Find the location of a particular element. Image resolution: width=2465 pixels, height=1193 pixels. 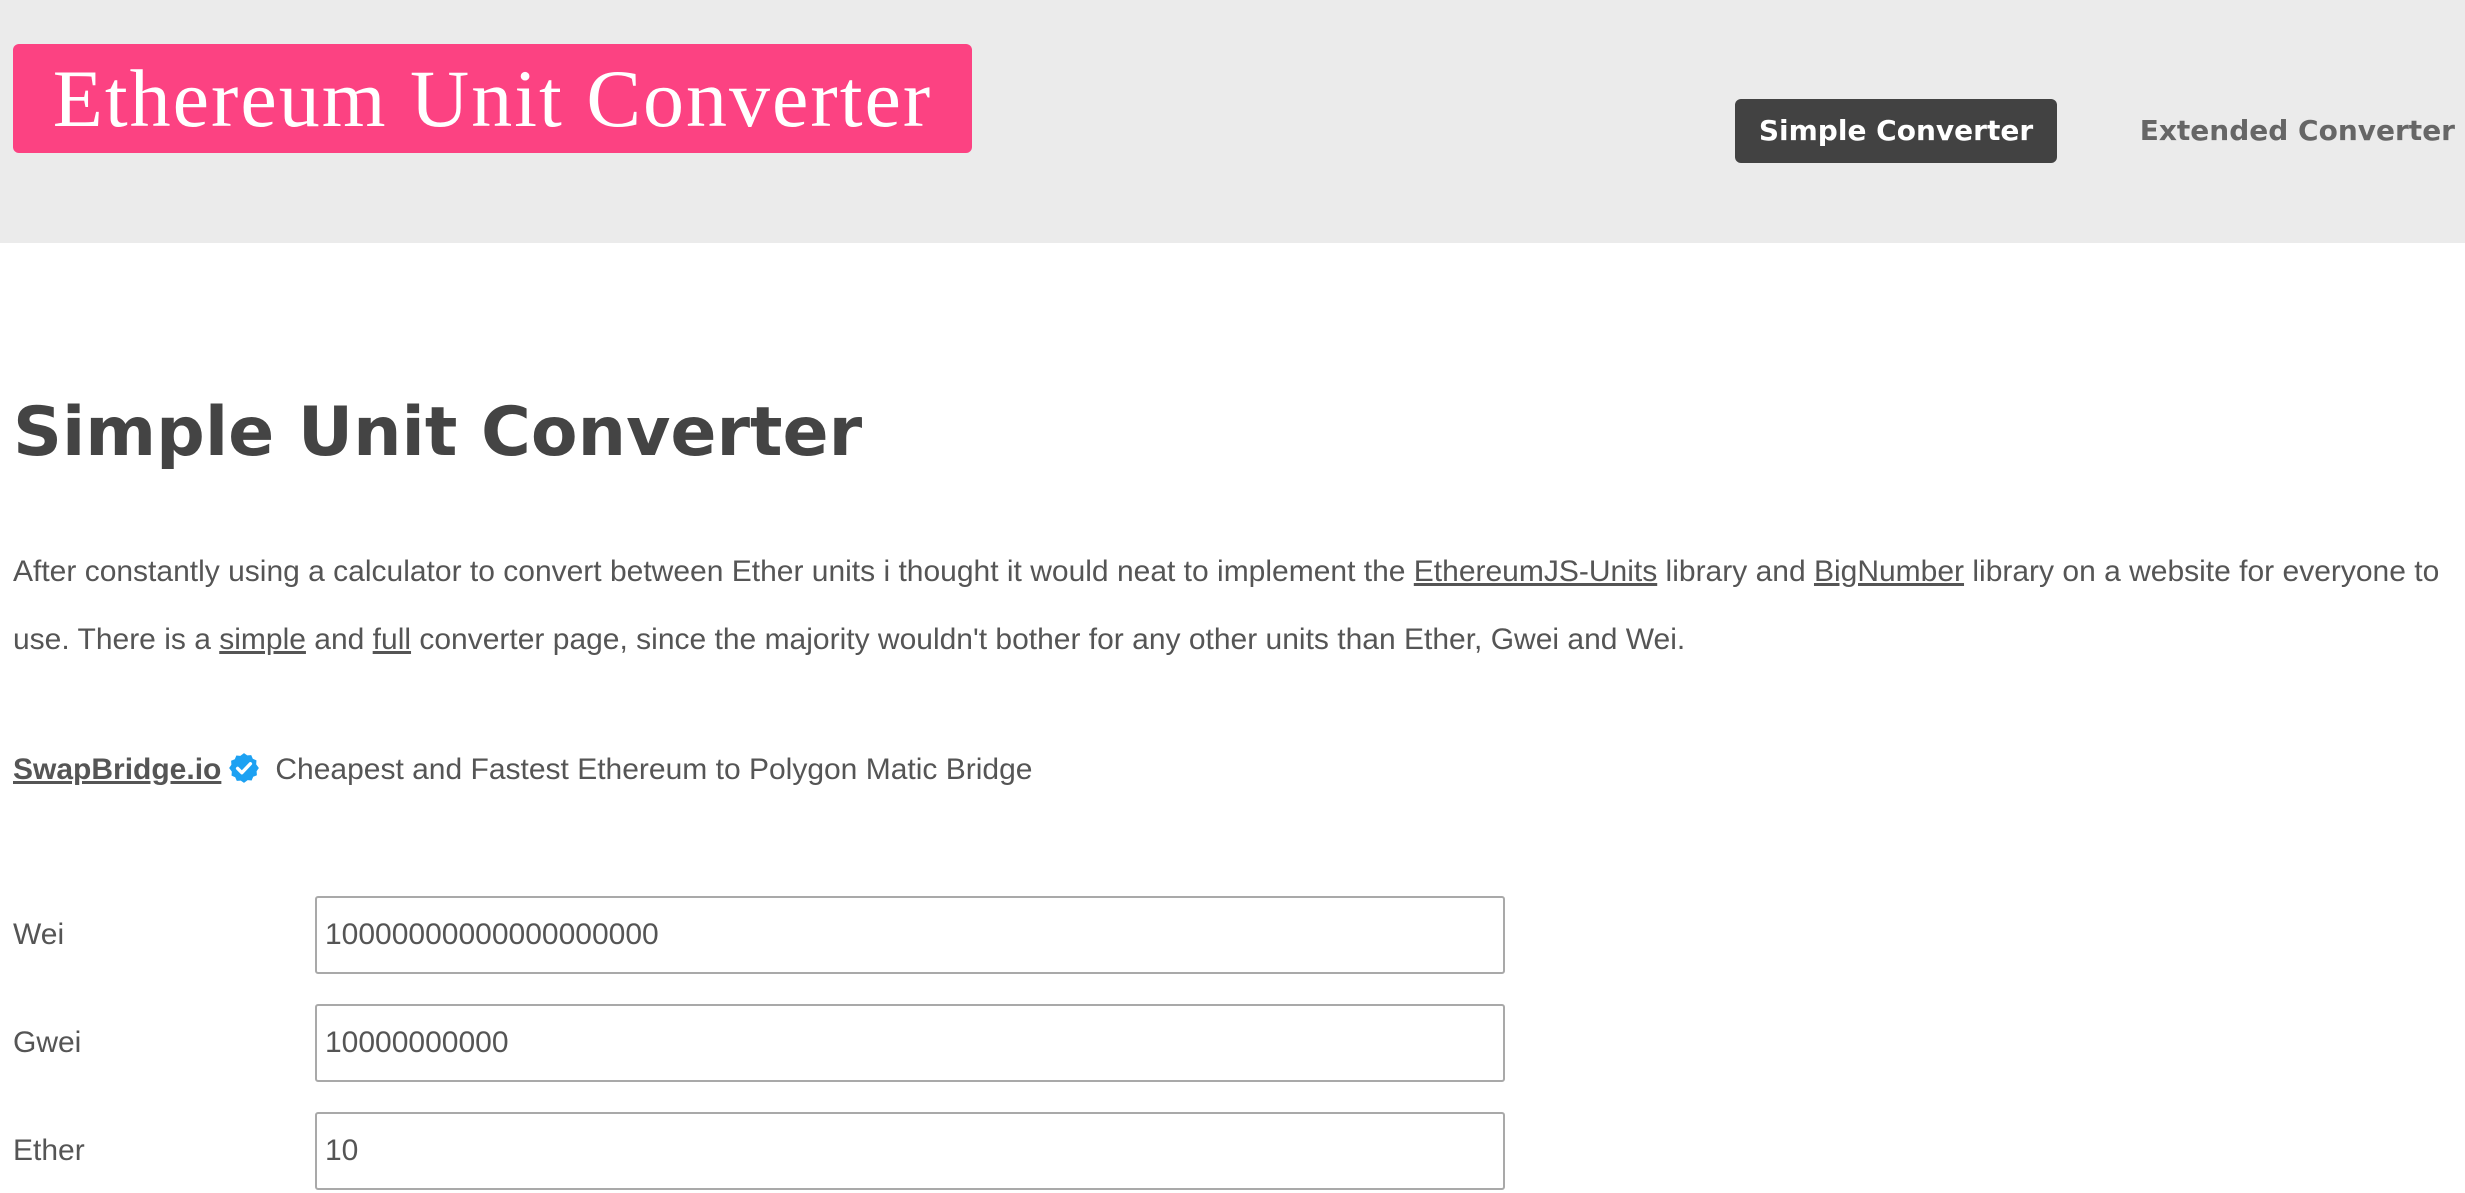

site-logo: Ethereum Unit Converter is located at coordinates (492, 98).